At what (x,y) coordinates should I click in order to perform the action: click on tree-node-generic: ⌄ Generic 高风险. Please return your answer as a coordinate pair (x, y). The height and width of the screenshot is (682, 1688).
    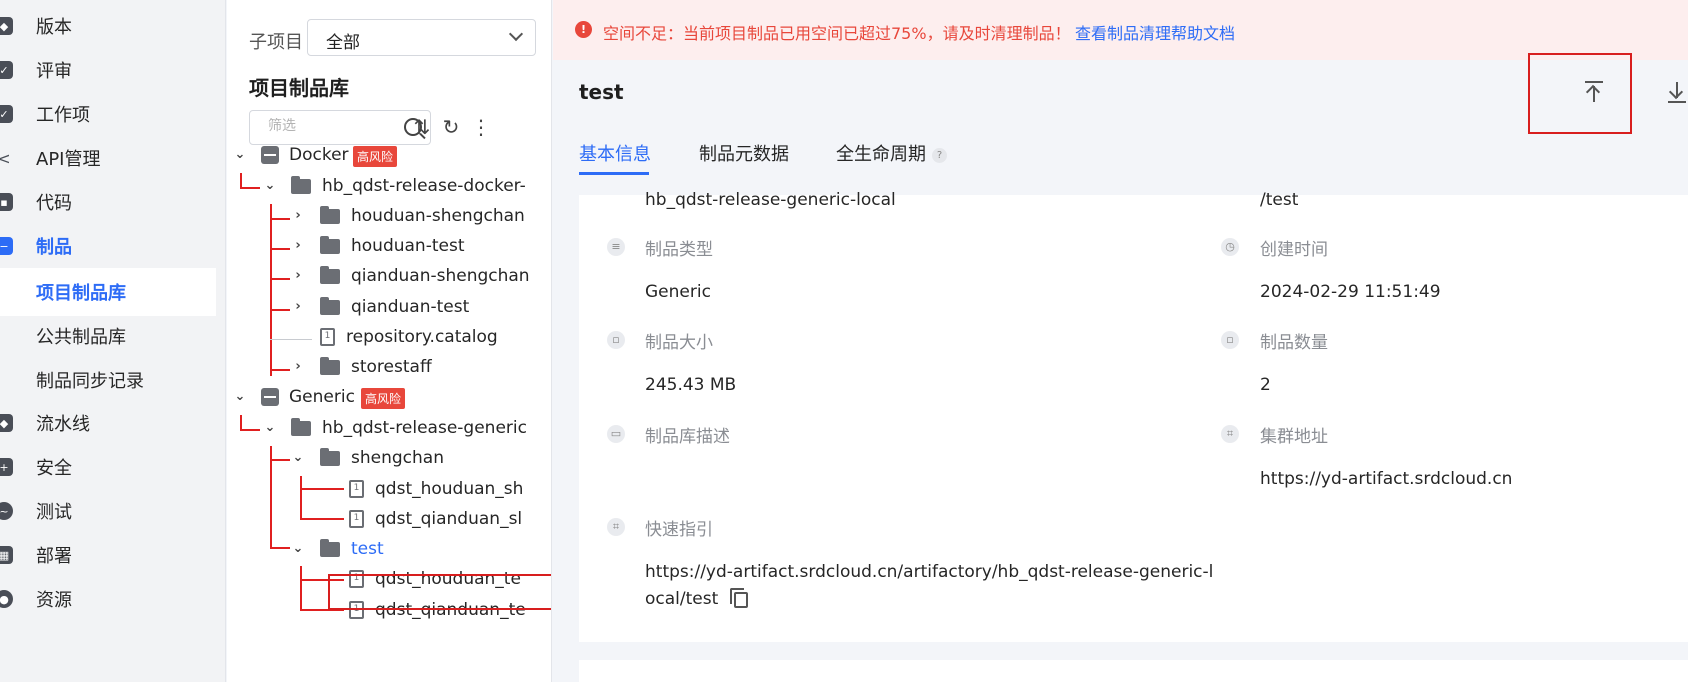
    Looking at the image, I should click on (387, 397).